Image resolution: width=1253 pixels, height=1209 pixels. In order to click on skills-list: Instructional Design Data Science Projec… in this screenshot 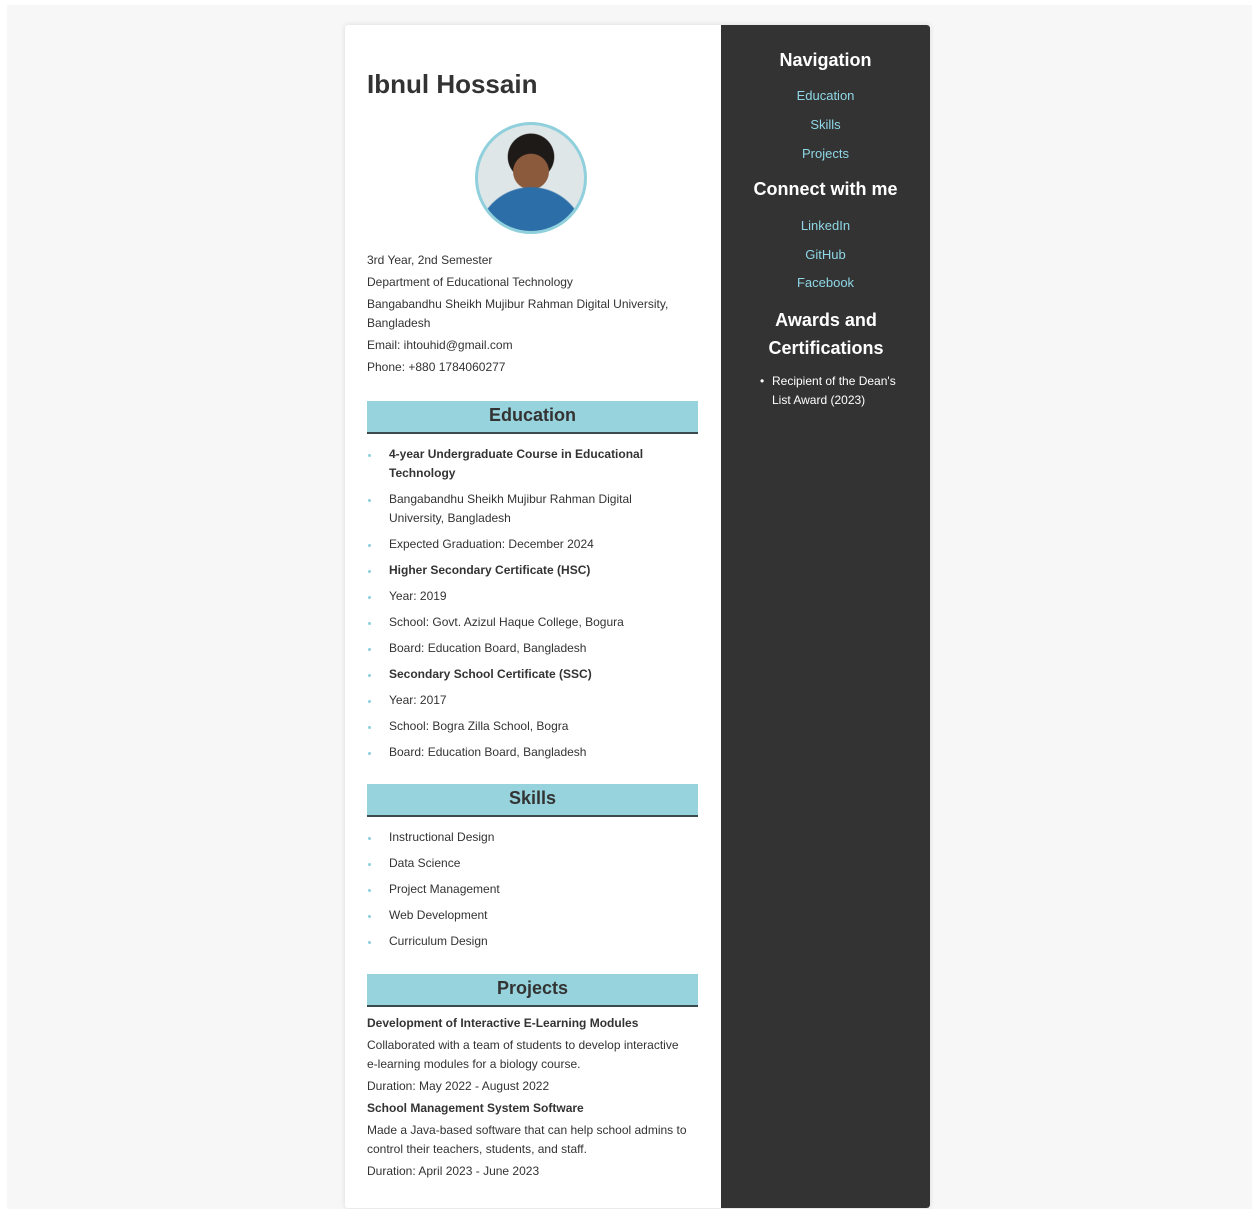, I will do `click(527, 893)`.